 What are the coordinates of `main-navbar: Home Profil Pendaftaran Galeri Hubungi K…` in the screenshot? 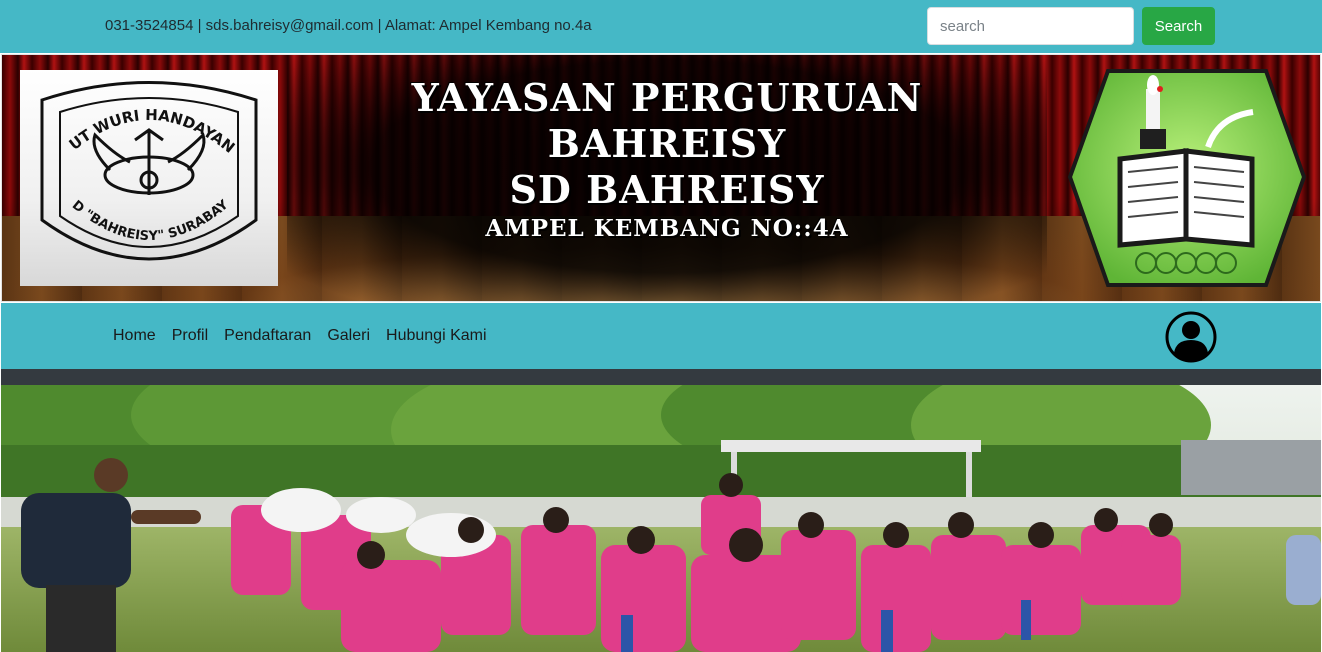 It's located at (661, 336).